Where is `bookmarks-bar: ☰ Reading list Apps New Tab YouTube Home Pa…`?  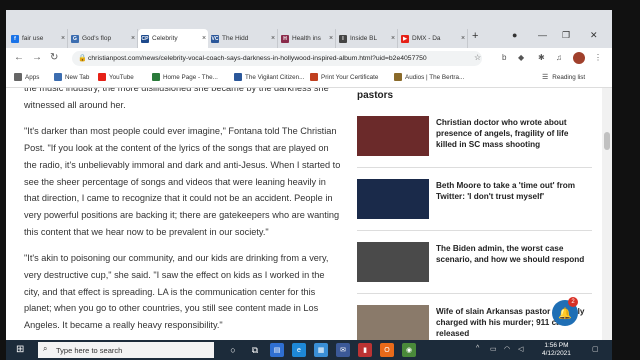
bookmarks-bar: ☰ Reading list Apps New Tab YouTube Home Pa… is located at coordinates (309, 79).